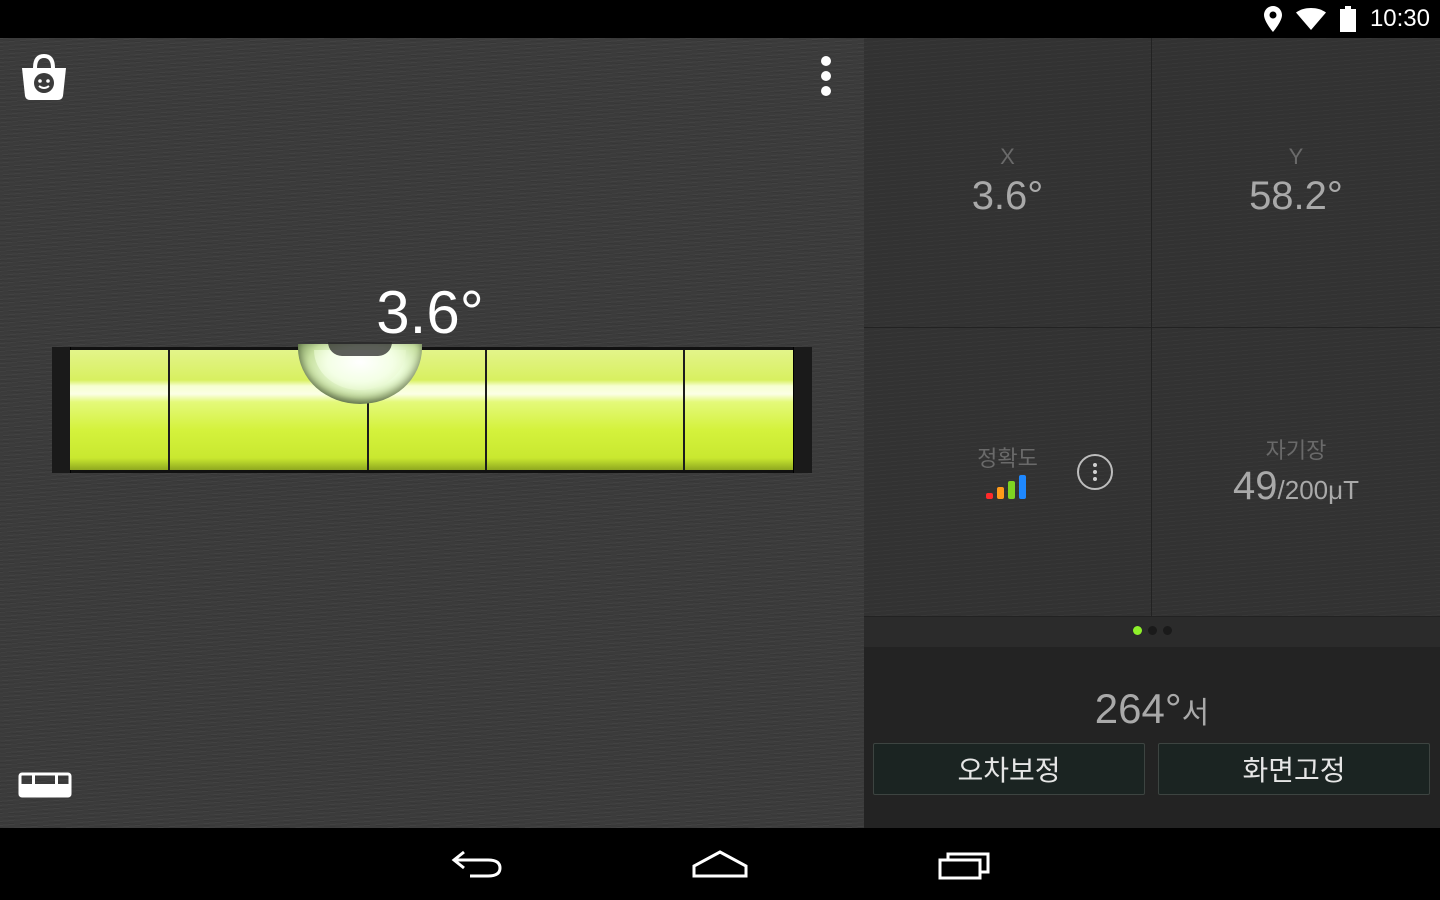 This screenshot has width=1440, height=900. I want to click on recents-icon, so click(964, 866).